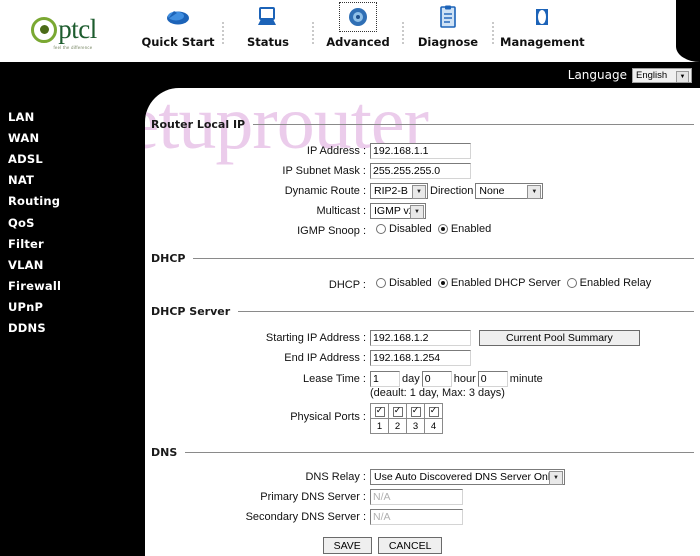  Describe the element at coordinates (336, 151) in the screenshot. I see `ip-address-label: IP Address :` at that location.